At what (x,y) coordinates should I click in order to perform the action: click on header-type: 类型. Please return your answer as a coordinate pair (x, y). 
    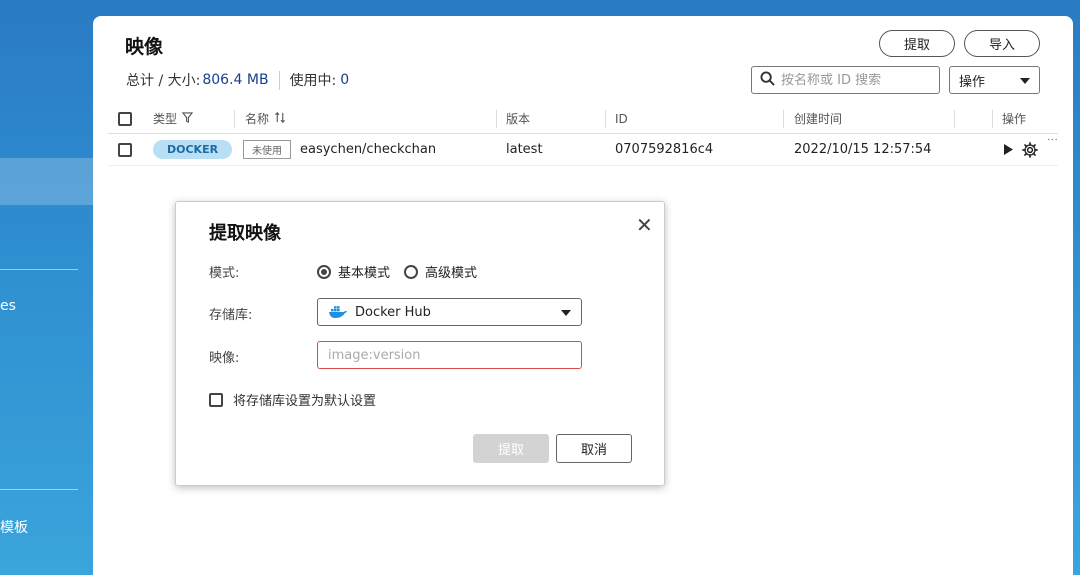
    Looking at the image, I should click on (173, 118).